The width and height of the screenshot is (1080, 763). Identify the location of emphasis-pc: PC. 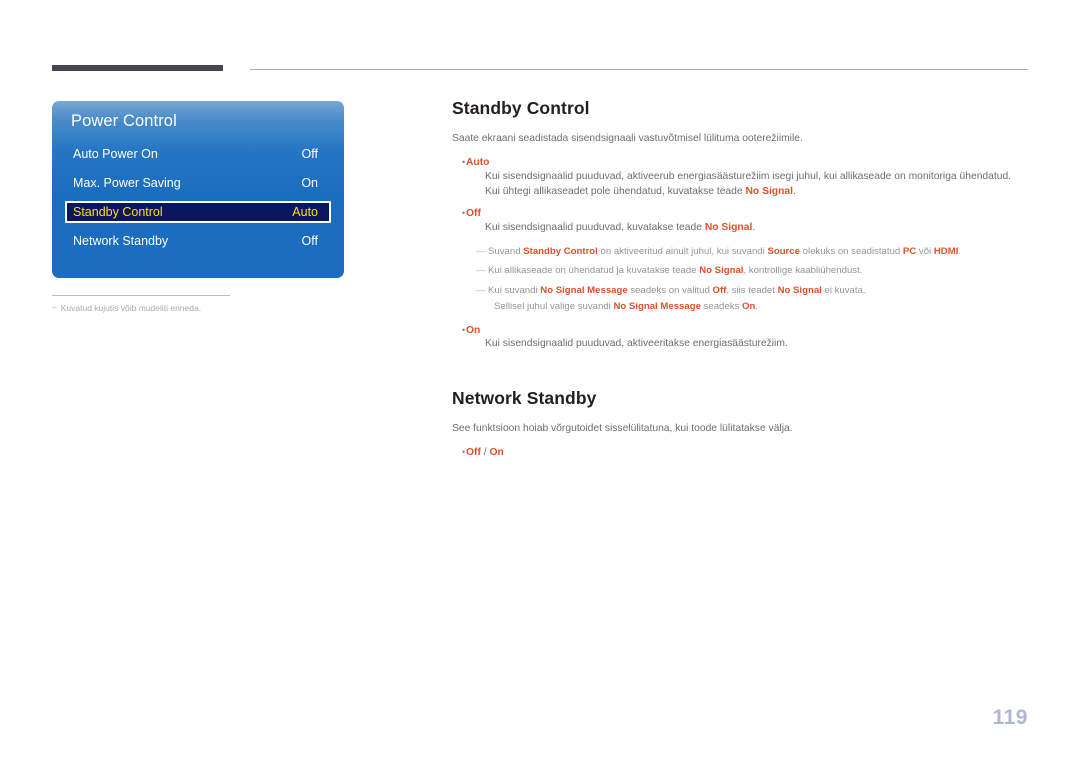
(909, 251).